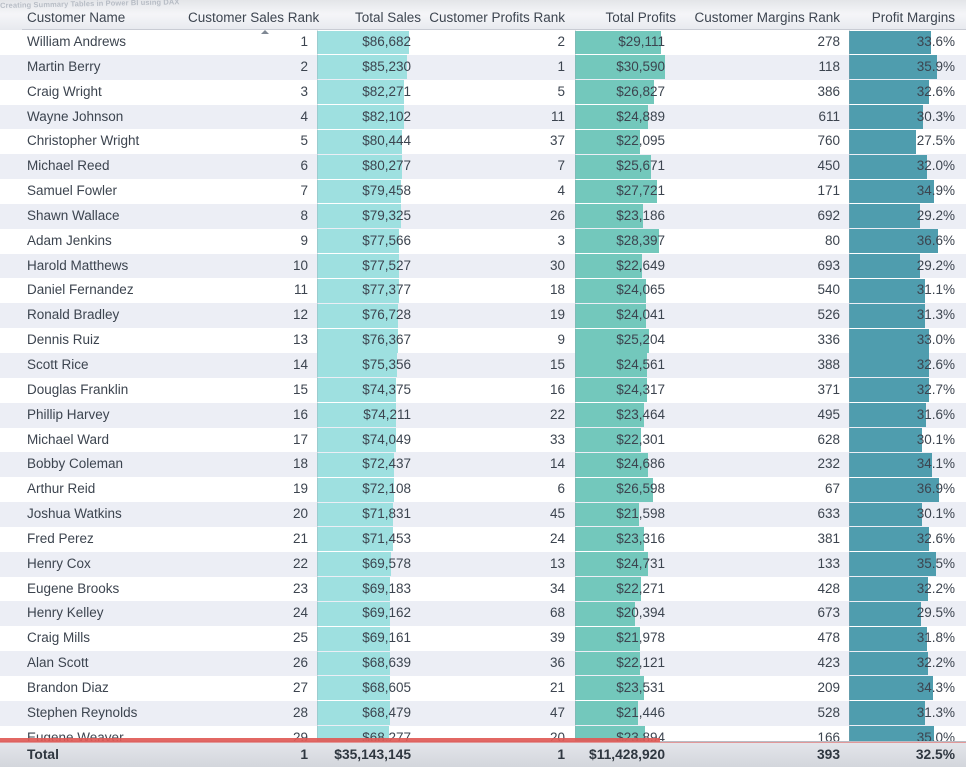 Image resolution: width=966 pixels, height=767 pixels. I want to click on table-row: Arthur Reid 19 $72,108 6 $26,598 67 36.9%, so click(483, 490).